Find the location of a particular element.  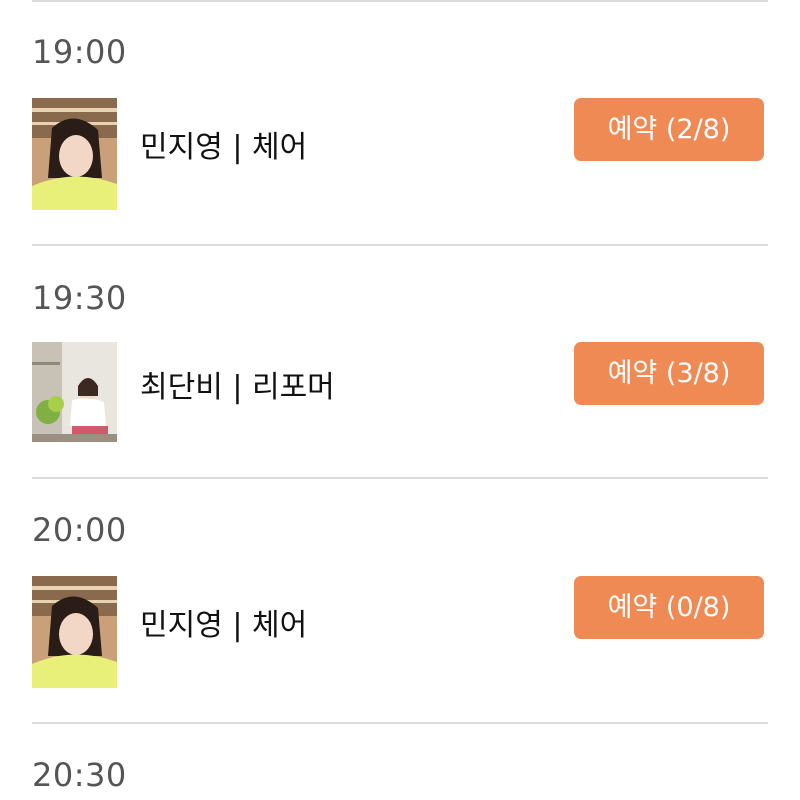

slot-time: 19:00 is located at coordinates (79, 52).